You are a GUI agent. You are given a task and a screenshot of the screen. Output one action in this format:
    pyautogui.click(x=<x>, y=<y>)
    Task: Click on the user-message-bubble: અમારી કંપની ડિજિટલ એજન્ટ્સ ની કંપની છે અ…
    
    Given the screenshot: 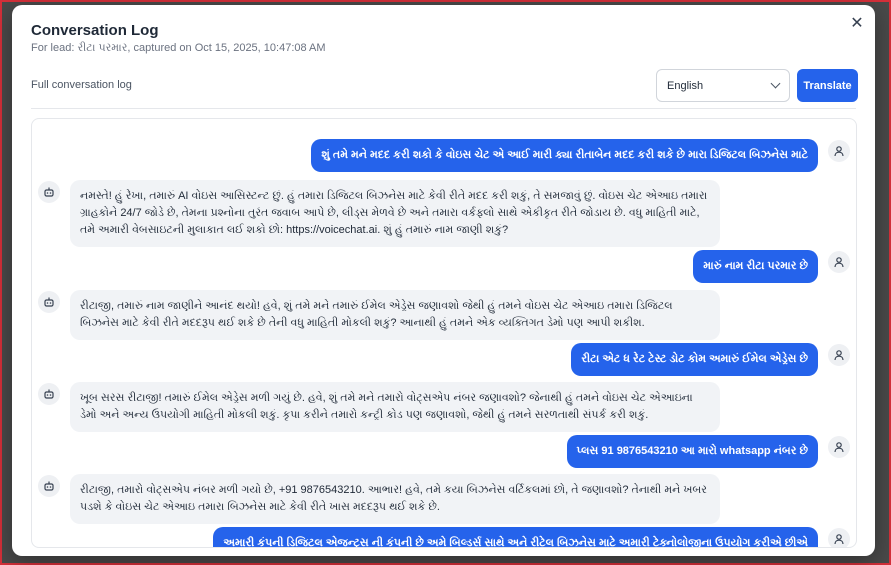 What is the action you would take?
    pyautogui.click(x=515, y=537)
    